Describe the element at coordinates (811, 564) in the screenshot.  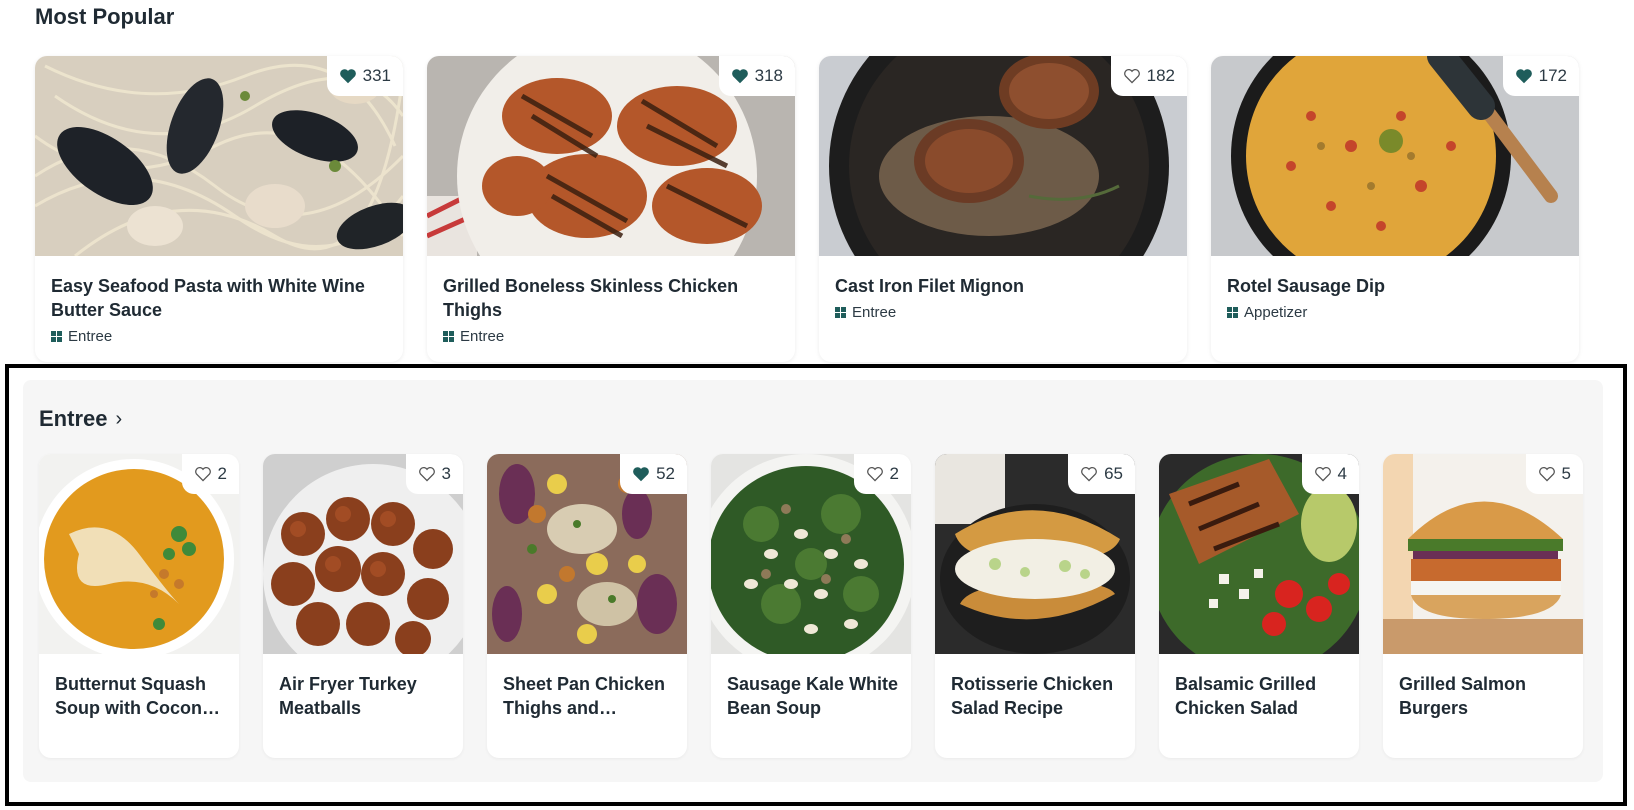
I see `recipe-image-sausage-kale-white-bean-soup: 2` at that location.